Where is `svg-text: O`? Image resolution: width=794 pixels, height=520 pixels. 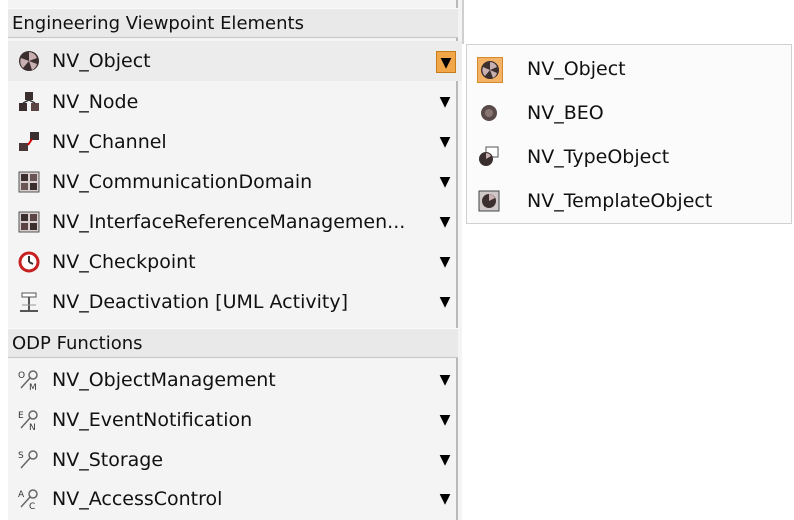 svg-text: O is located at coordinates (21, 376).